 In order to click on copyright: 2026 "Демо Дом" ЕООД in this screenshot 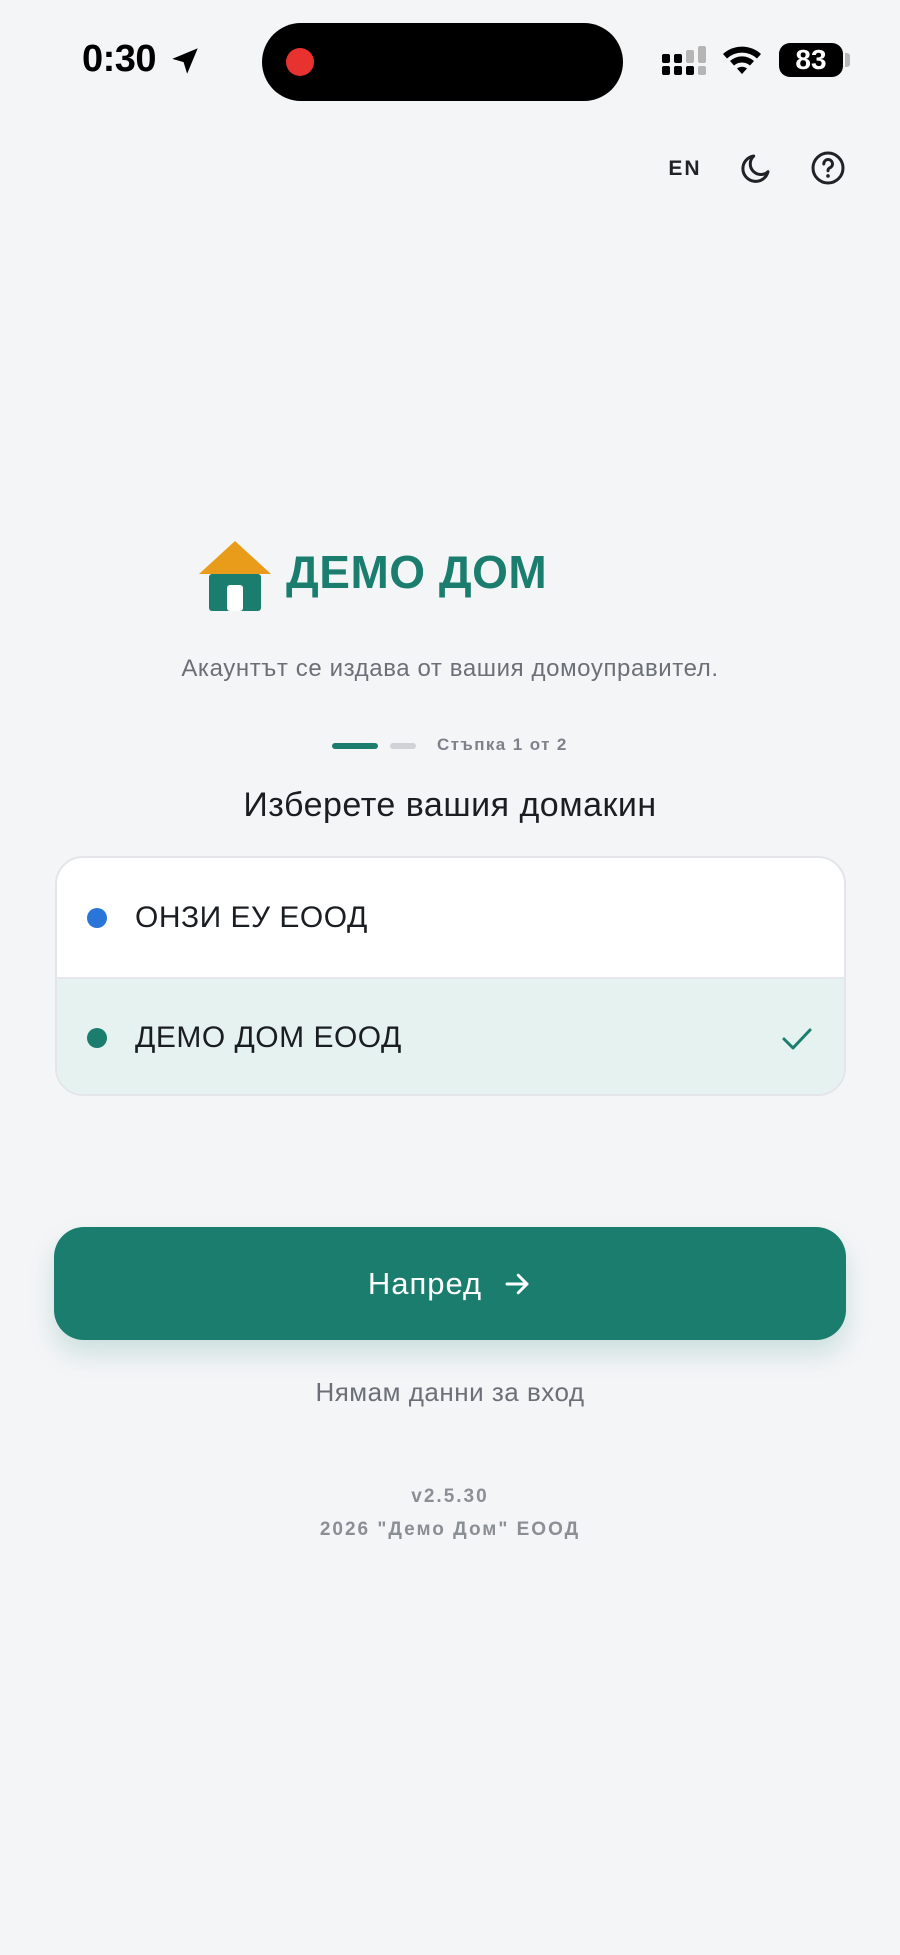, I will do `click(450, 1529)`.